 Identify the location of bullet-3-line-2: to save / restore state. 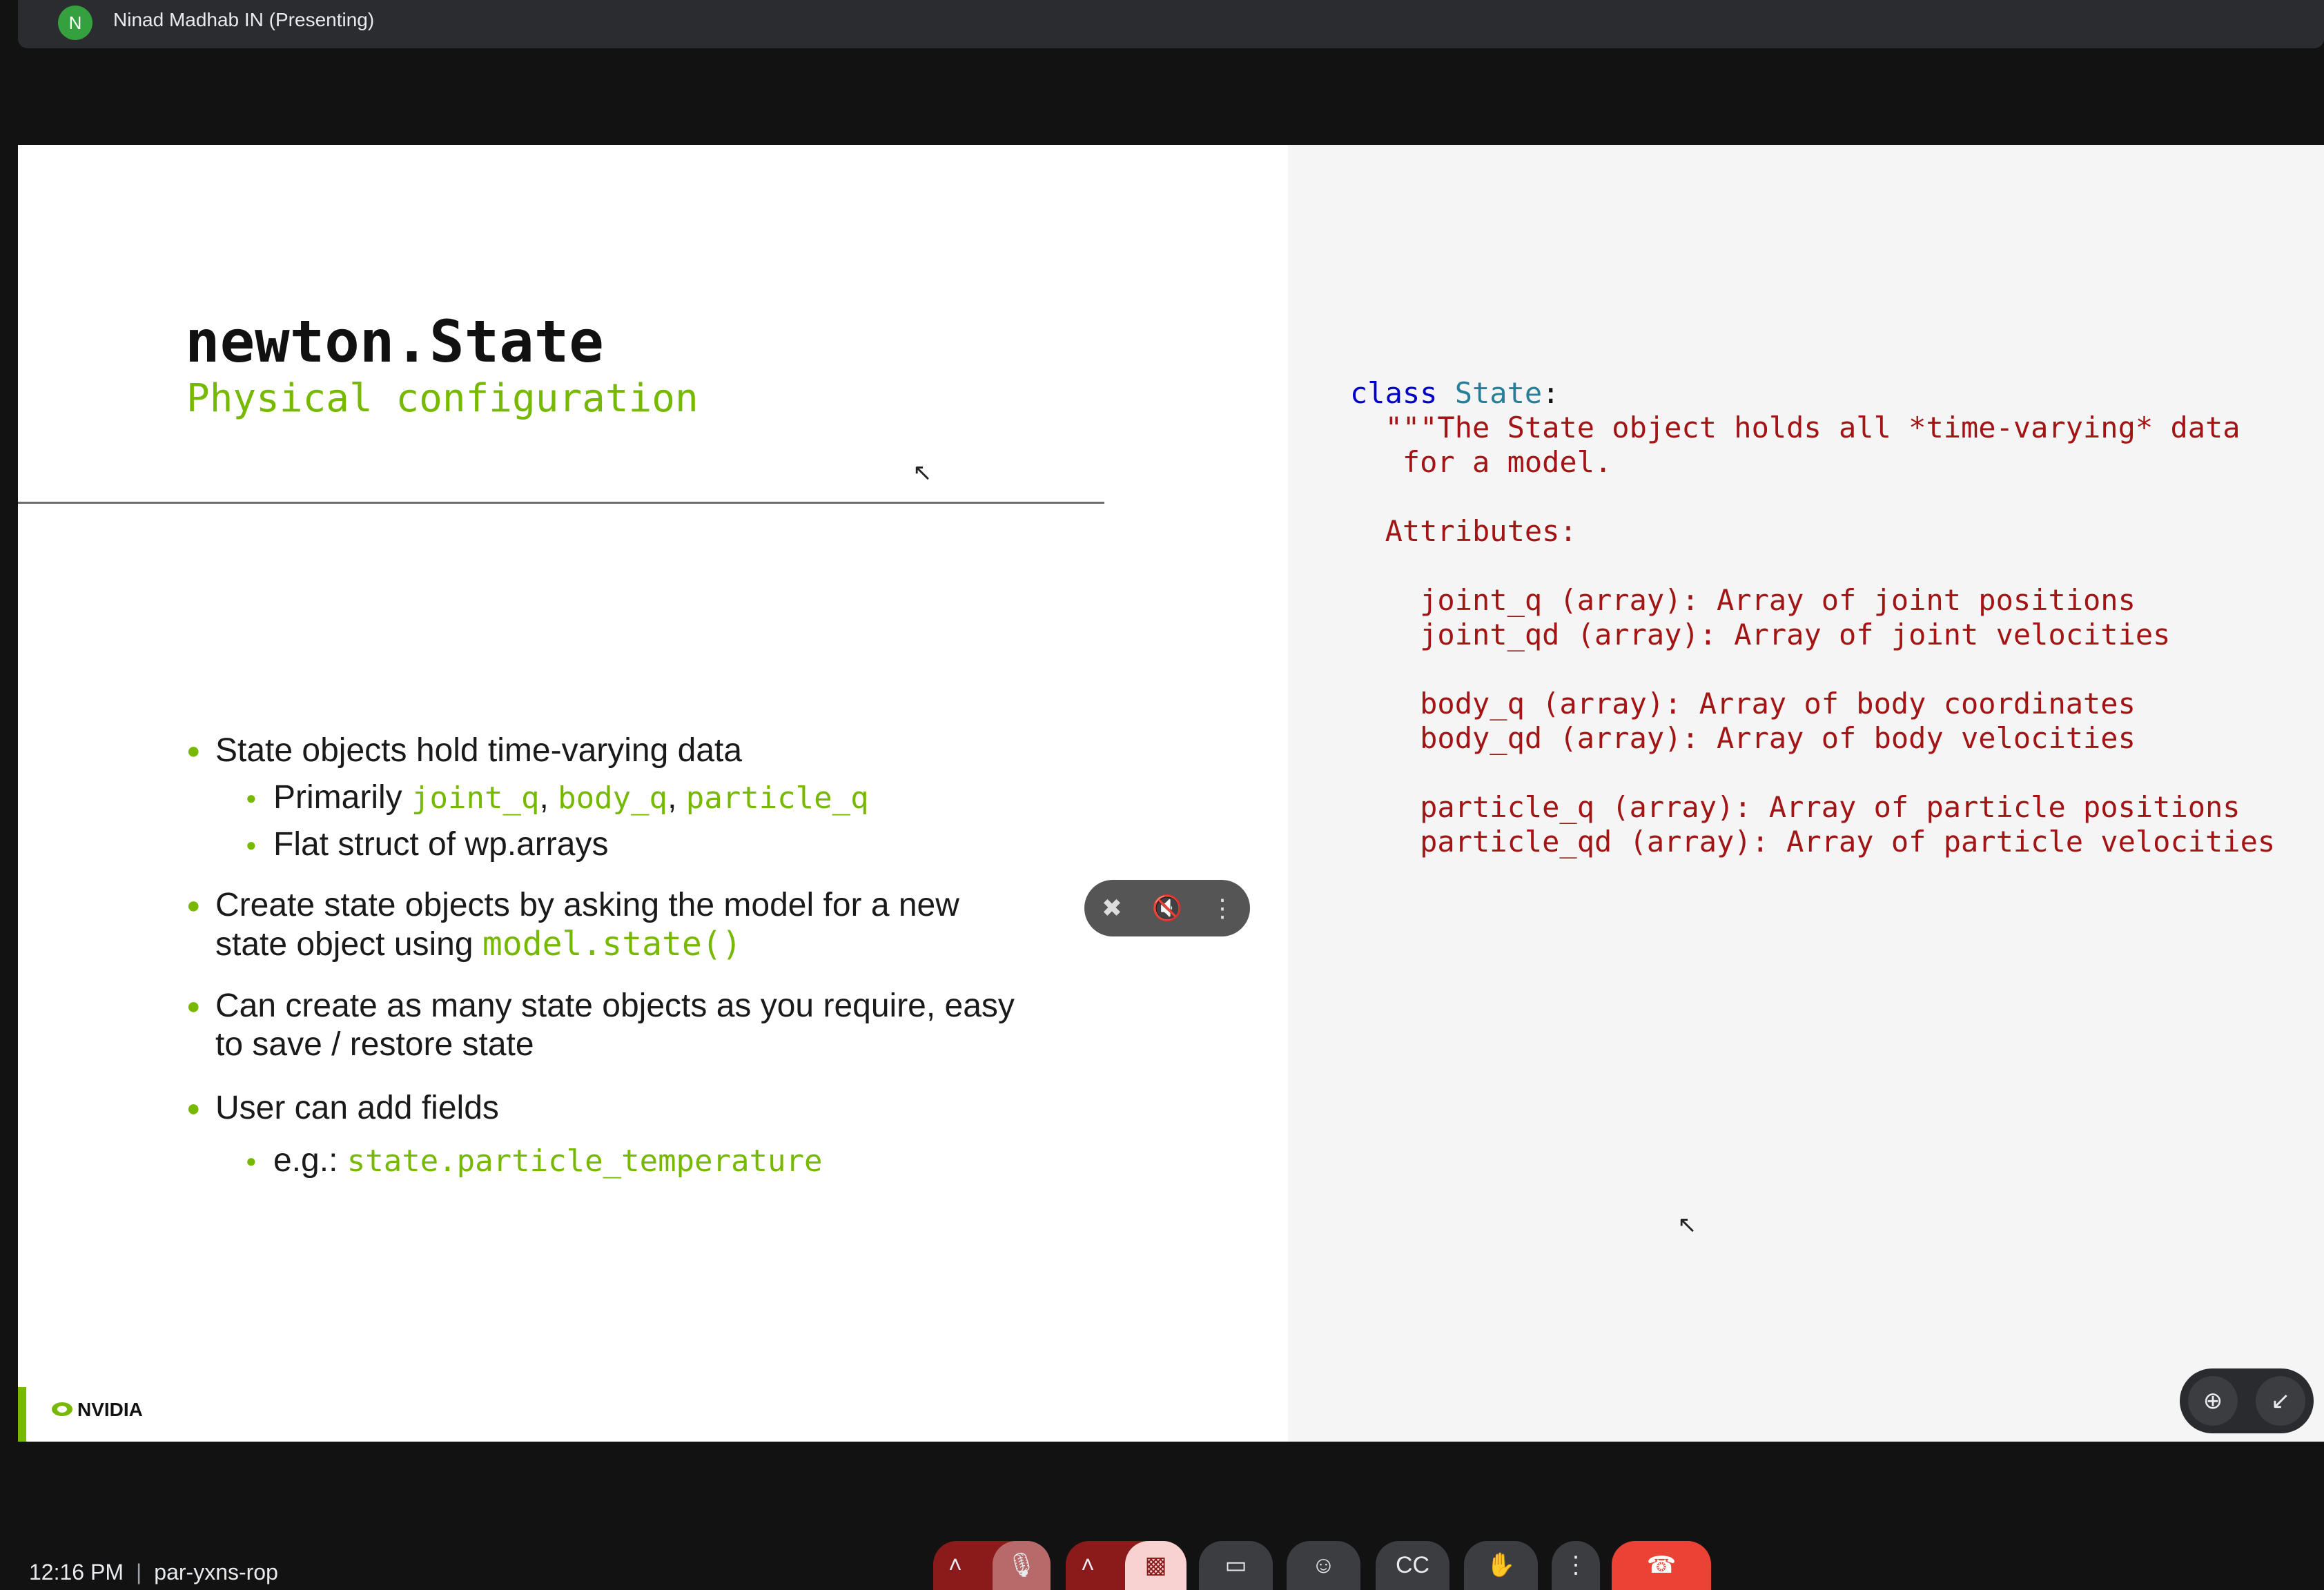
(374, 1044).